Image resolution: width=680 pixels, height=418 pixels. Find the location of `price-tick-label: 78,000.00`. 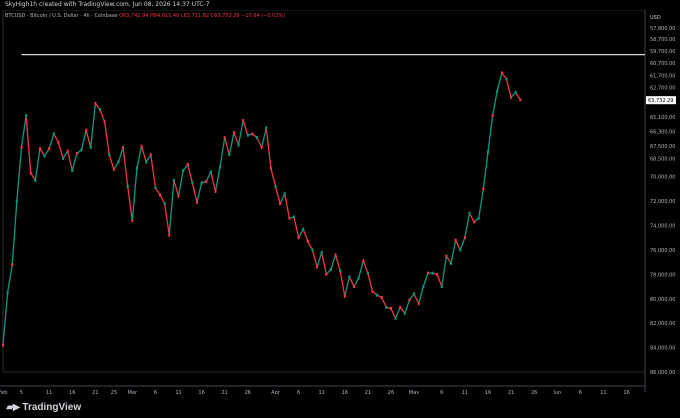

price-tick-label: 78,000.00 is located at coordinates (662, 275).